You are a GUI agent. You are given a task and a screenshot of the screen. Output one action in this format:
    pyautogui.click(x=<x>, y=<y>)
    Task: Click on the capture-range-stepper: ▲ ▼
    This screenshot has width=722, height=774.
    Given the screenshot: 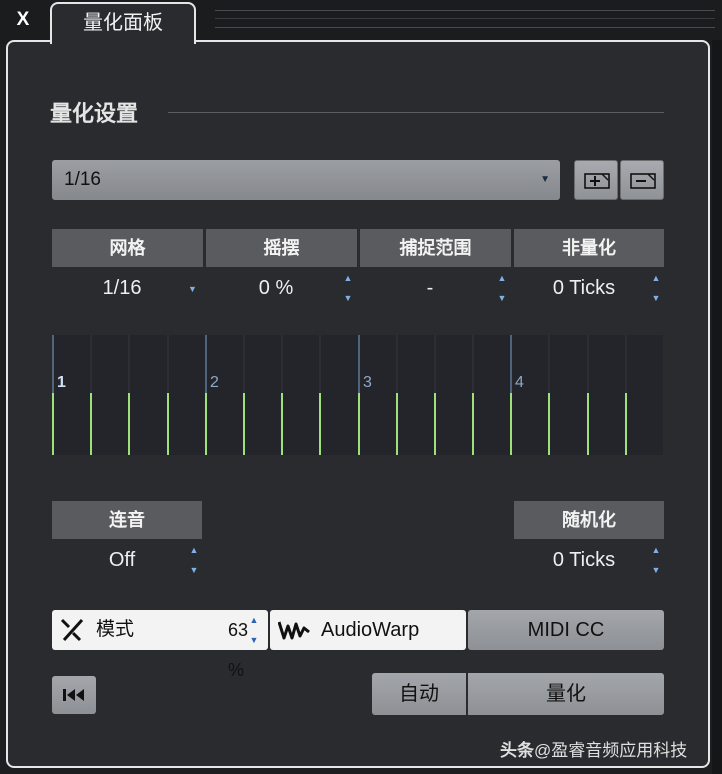 What is the action you would take?
    pyautogui.click(x=502, y=288)
    